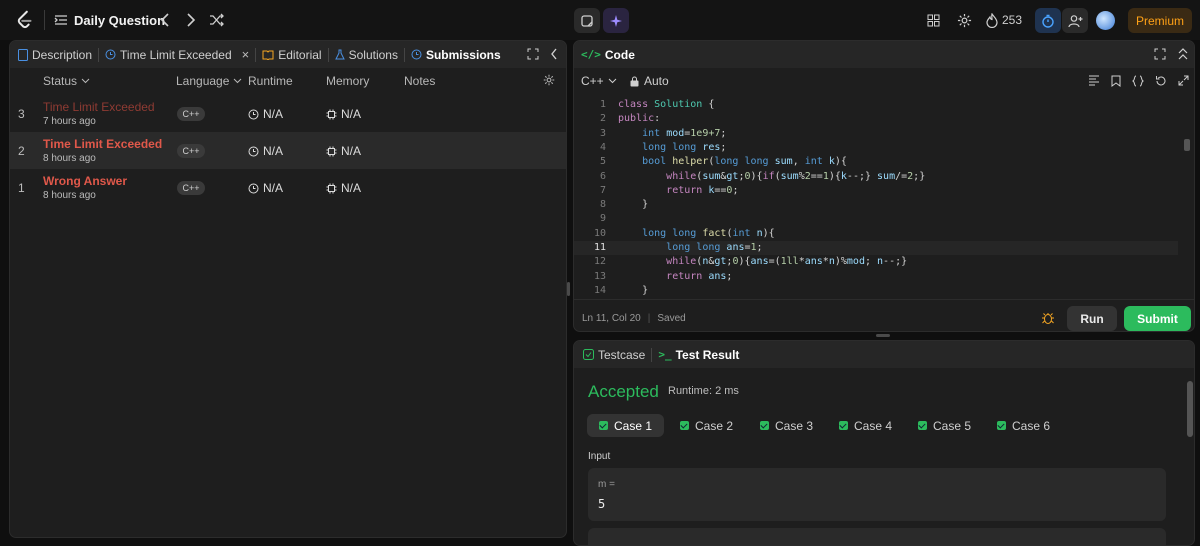 The width and height of the screenshot is (1200, 546). What do you see at coordinates (706, 425) in the screenshot?
I see `case-tab-2: Case 2` at bounding box center [706, 425].